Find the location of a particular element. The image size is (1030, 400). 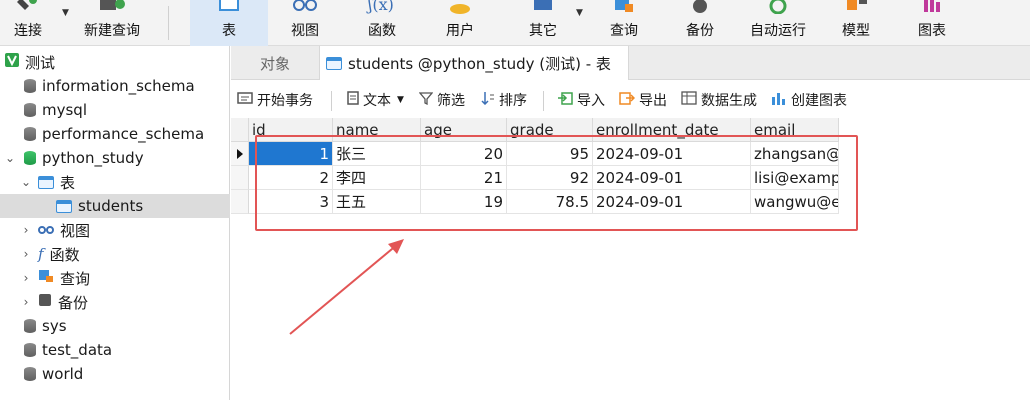

user-button: 用户 is located at coordinates (460, 23).